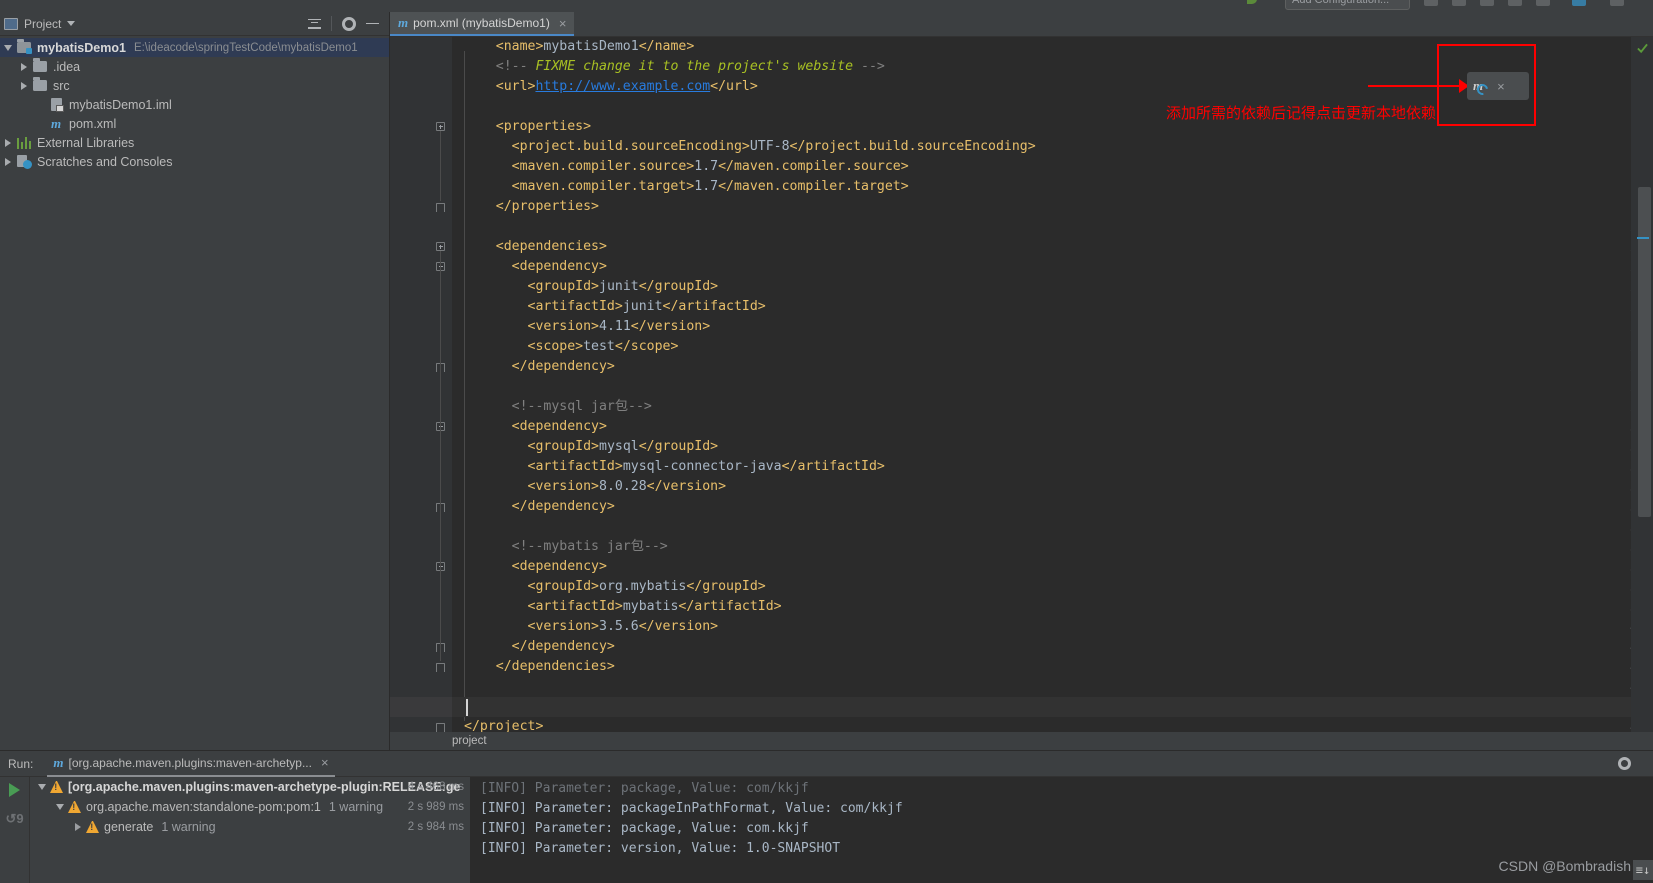 The height and width of the screenshot is (883, 1653). I want to click on code-line: <artifactId>junit</artifactId>, so click(609, 307).